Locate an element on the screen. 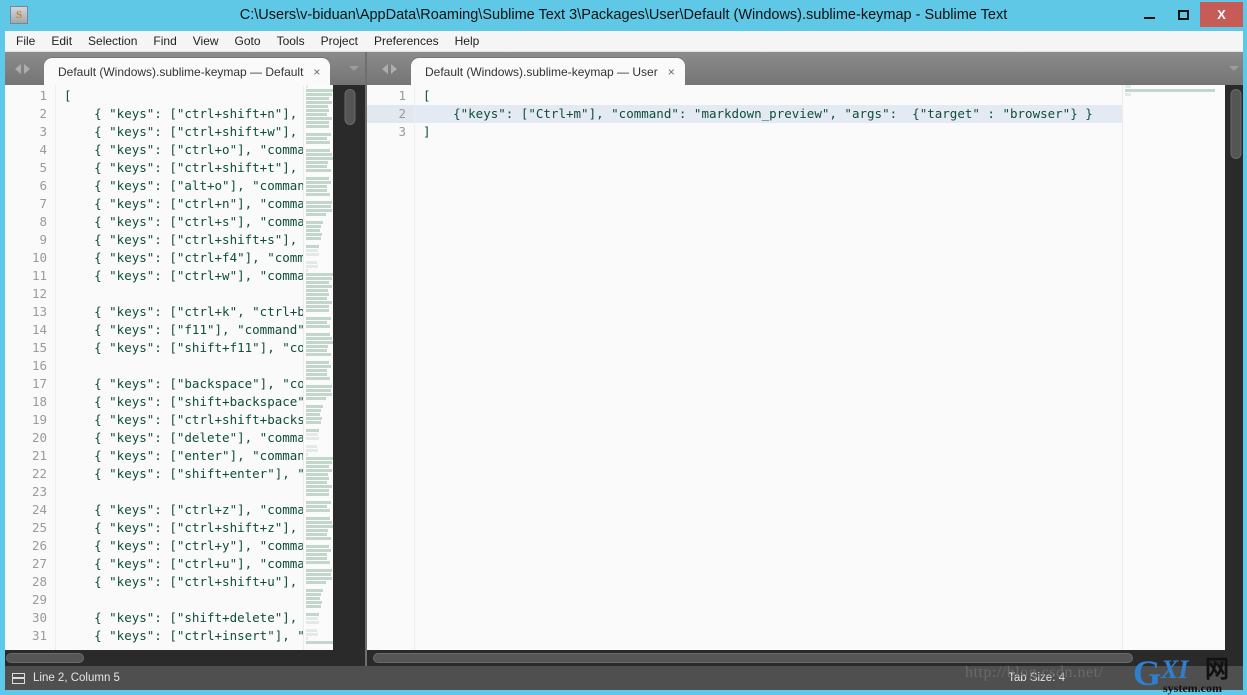  vertical-scrollbar-thumb-right is located at coordinates (1236, 124).